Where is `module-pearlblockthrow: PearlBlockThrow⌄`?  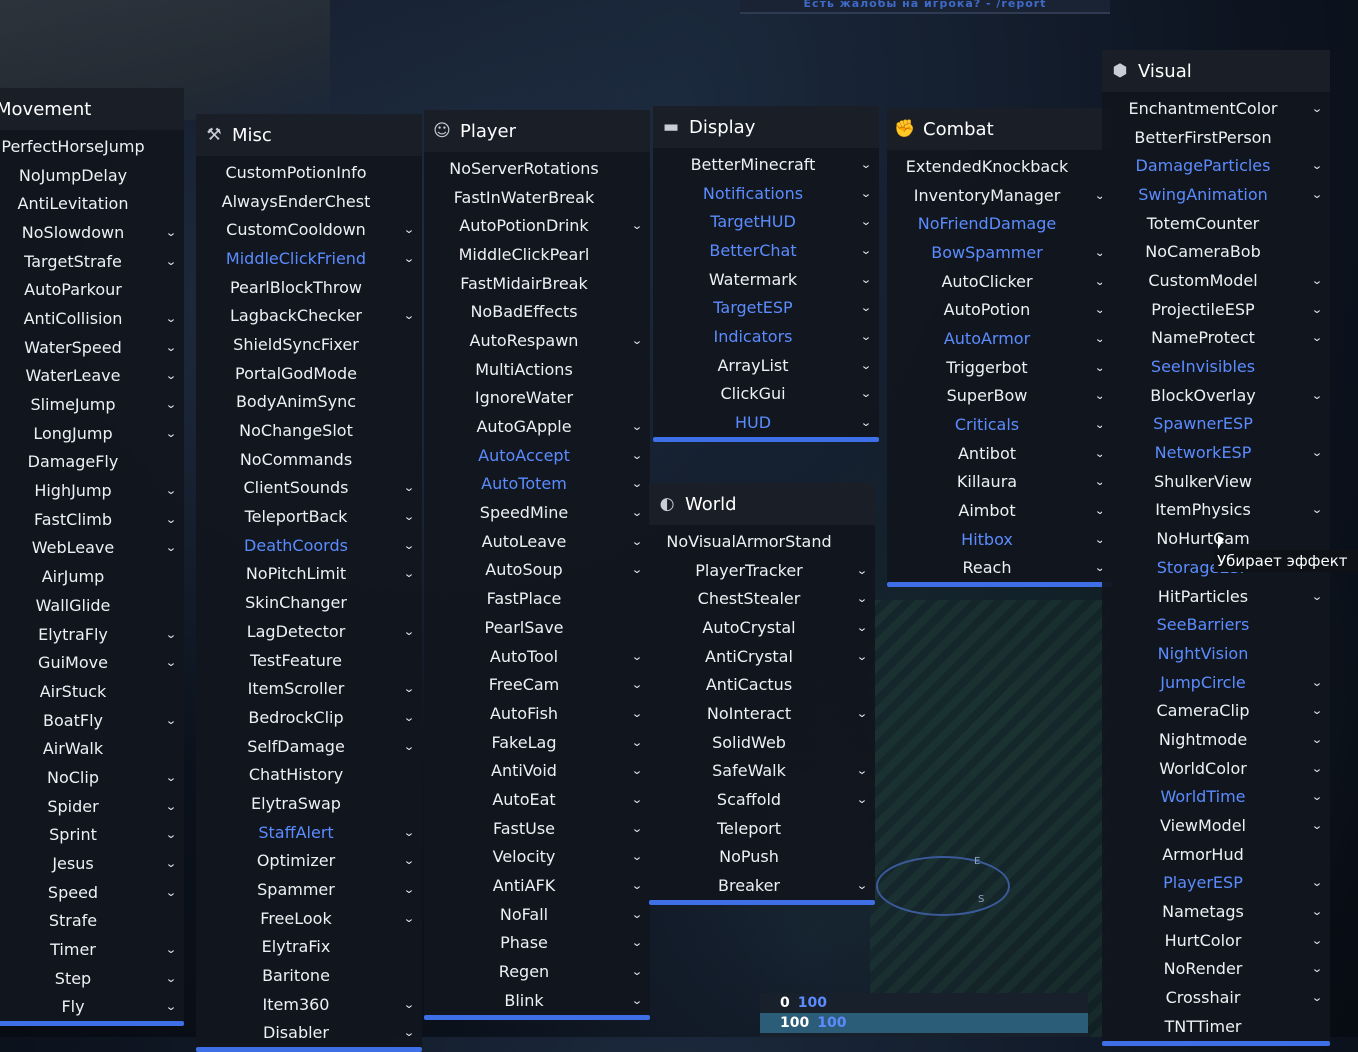 module-pearlblockthrow: PearlBlockThrow⌄ is located at coordinates (309, 287).